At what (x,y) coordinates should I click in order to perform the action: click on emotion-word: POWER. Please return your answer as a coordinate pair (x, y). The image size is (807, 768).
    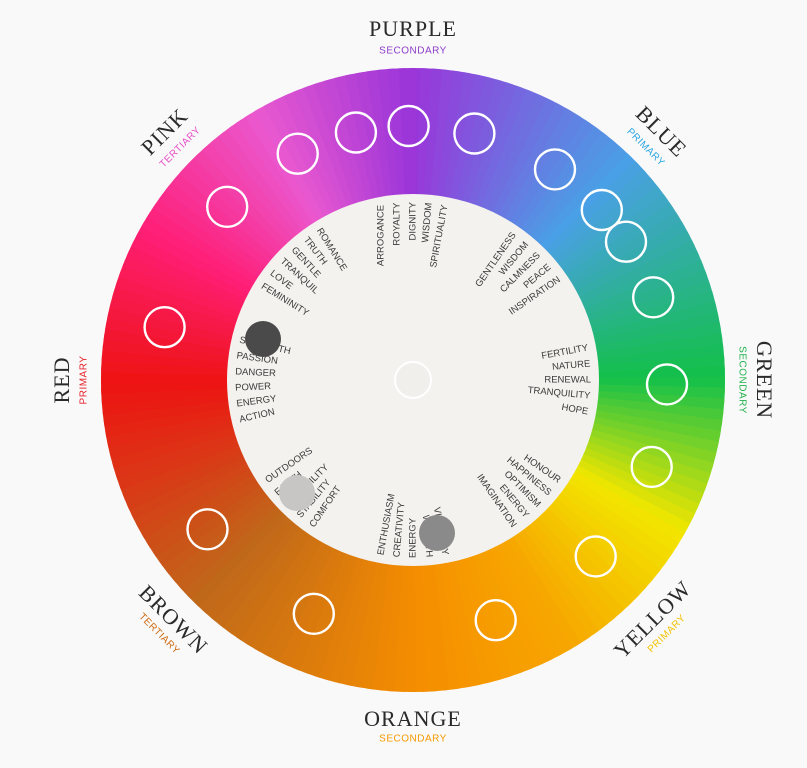
    Looking at the image, I should click on (253, 387).